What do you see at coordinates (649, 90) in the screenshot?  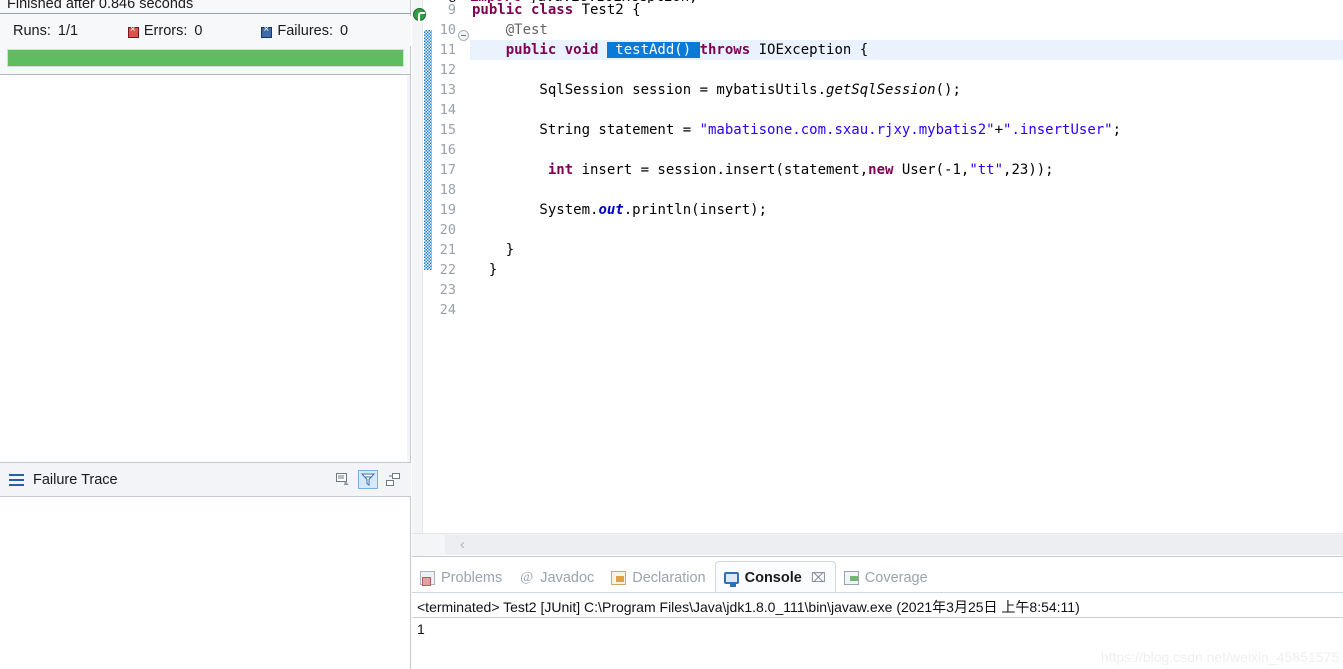 I see `code-token: SqlSession session = mybatisUtils.` at bounding box center [649, 90].